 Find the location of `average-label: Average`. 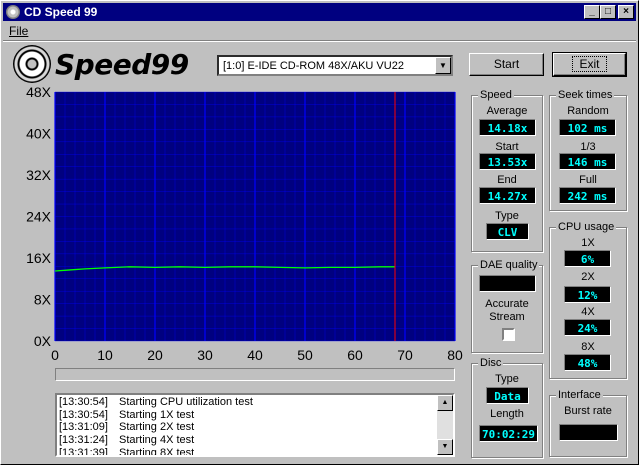

average-label: Average is located at coordinates (507, 111).